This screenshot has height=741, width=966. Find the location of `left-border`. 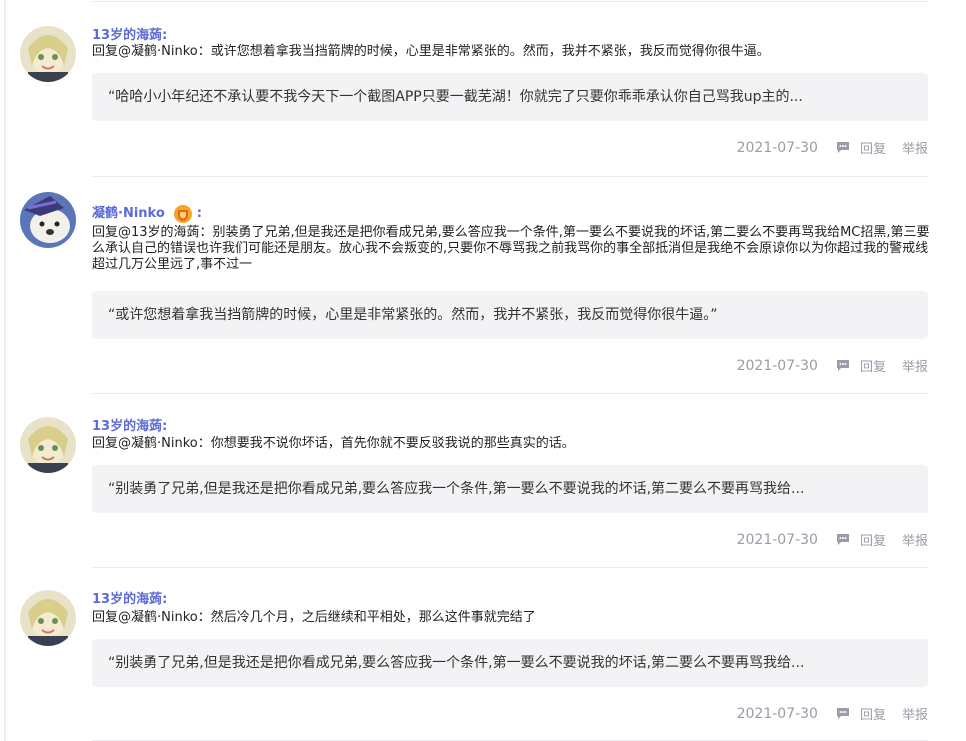

left-border is located at coordinates (5, 370).